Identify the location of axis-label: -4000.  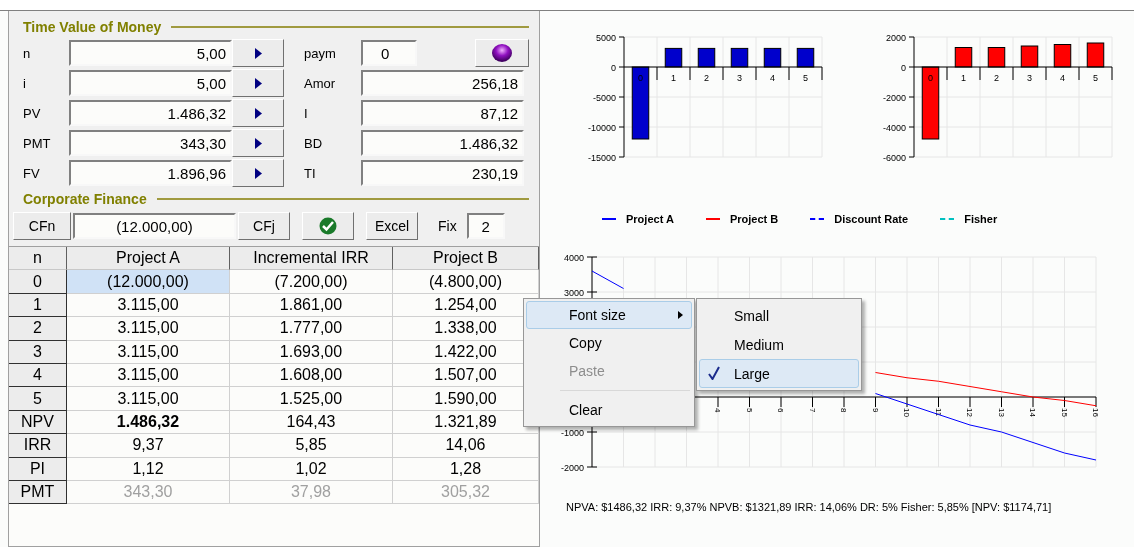
(894, 127).